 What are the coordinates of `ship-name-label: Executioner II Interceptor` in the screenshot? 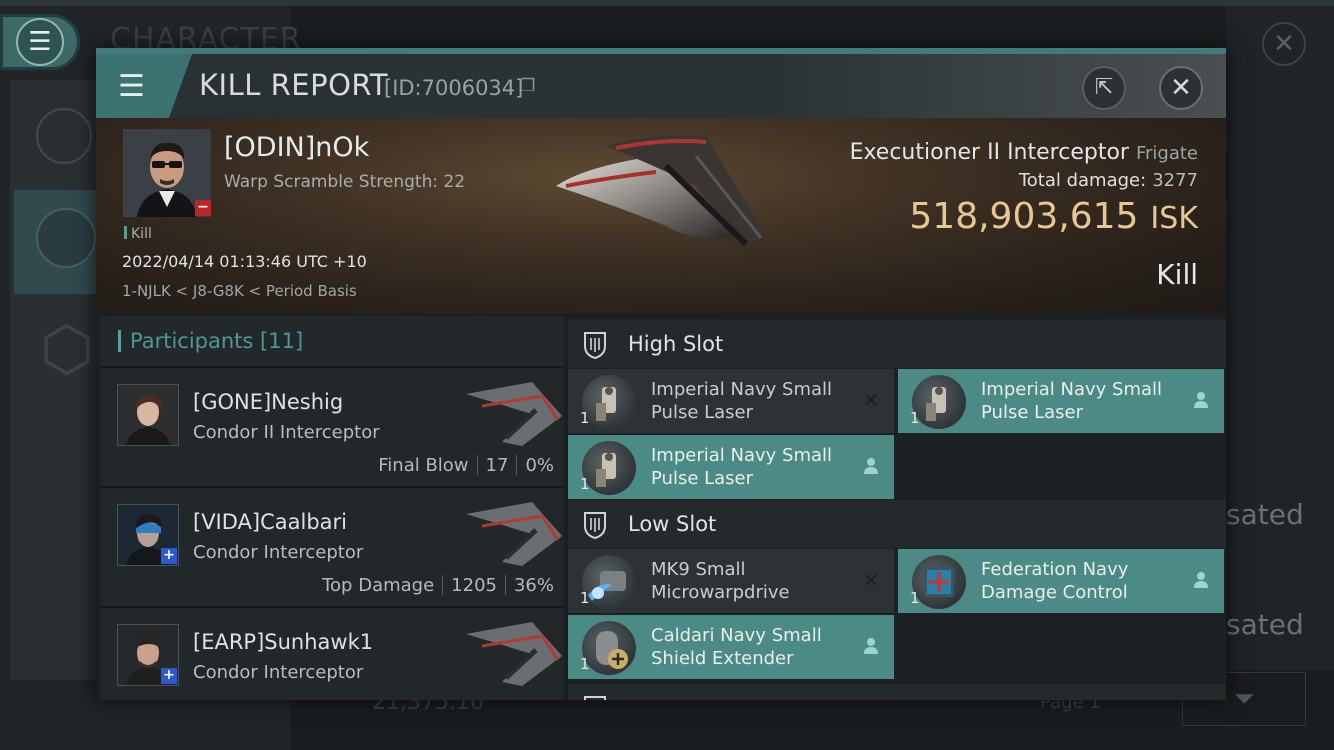 It's located at (989, 152).